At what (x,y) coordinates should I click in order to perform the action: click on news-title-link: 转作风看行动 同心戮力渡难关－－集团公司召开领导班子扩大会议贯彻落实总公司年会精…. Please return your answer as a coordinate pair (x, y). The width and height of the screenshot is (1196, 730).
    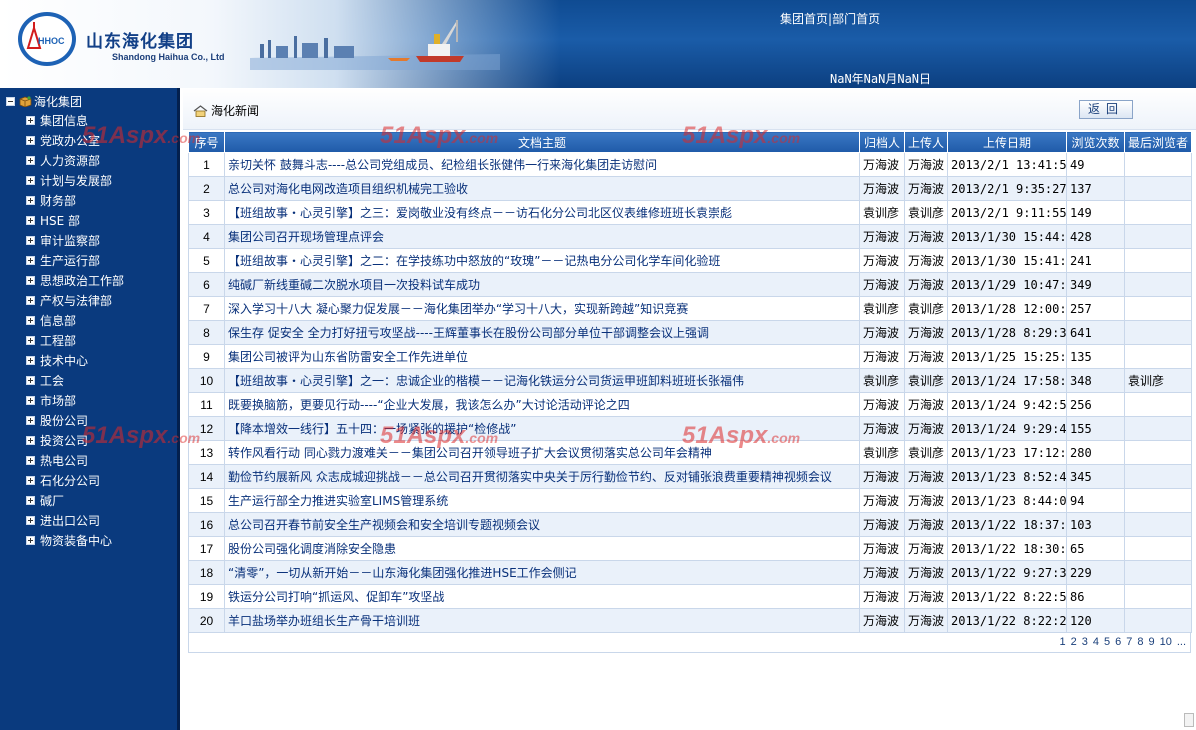
    Looking at the image, I should click on (542, 452).